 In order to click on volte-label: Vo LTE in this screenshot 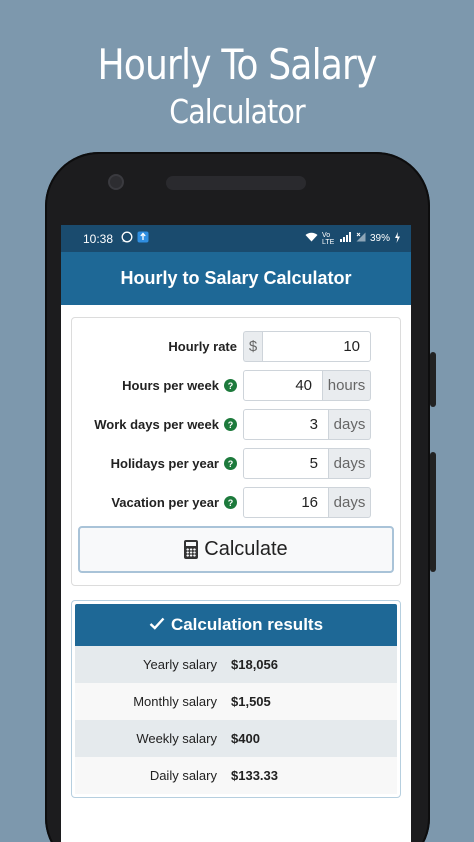, I will do `click(328, 238)`.